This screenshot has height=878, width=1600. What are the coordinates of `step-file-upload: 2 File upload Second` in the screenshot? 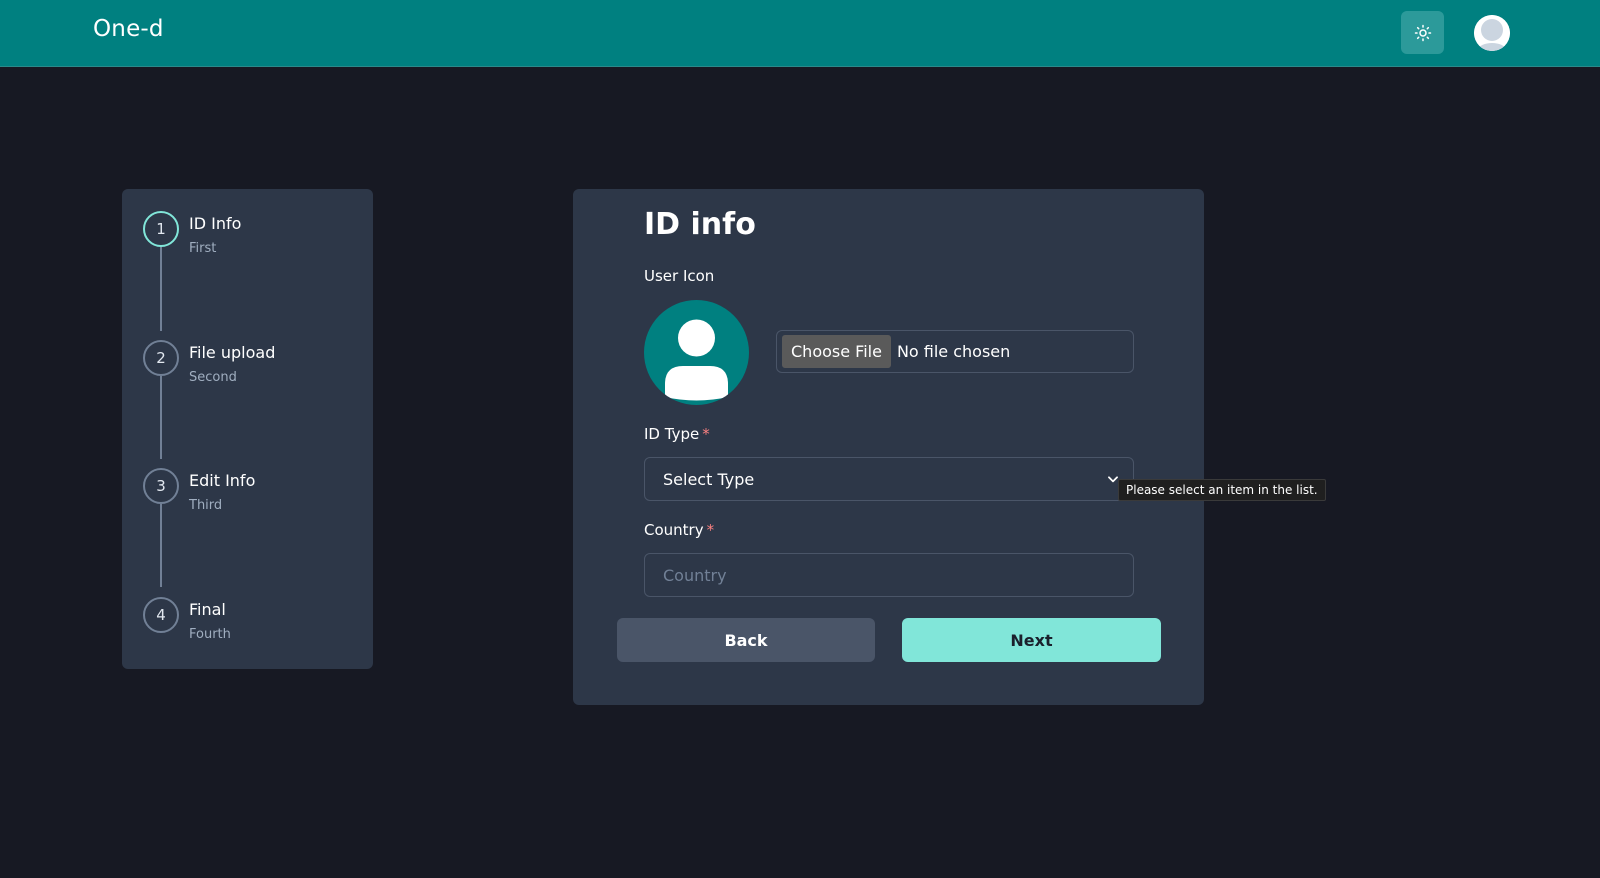 It's located at (253, 370).